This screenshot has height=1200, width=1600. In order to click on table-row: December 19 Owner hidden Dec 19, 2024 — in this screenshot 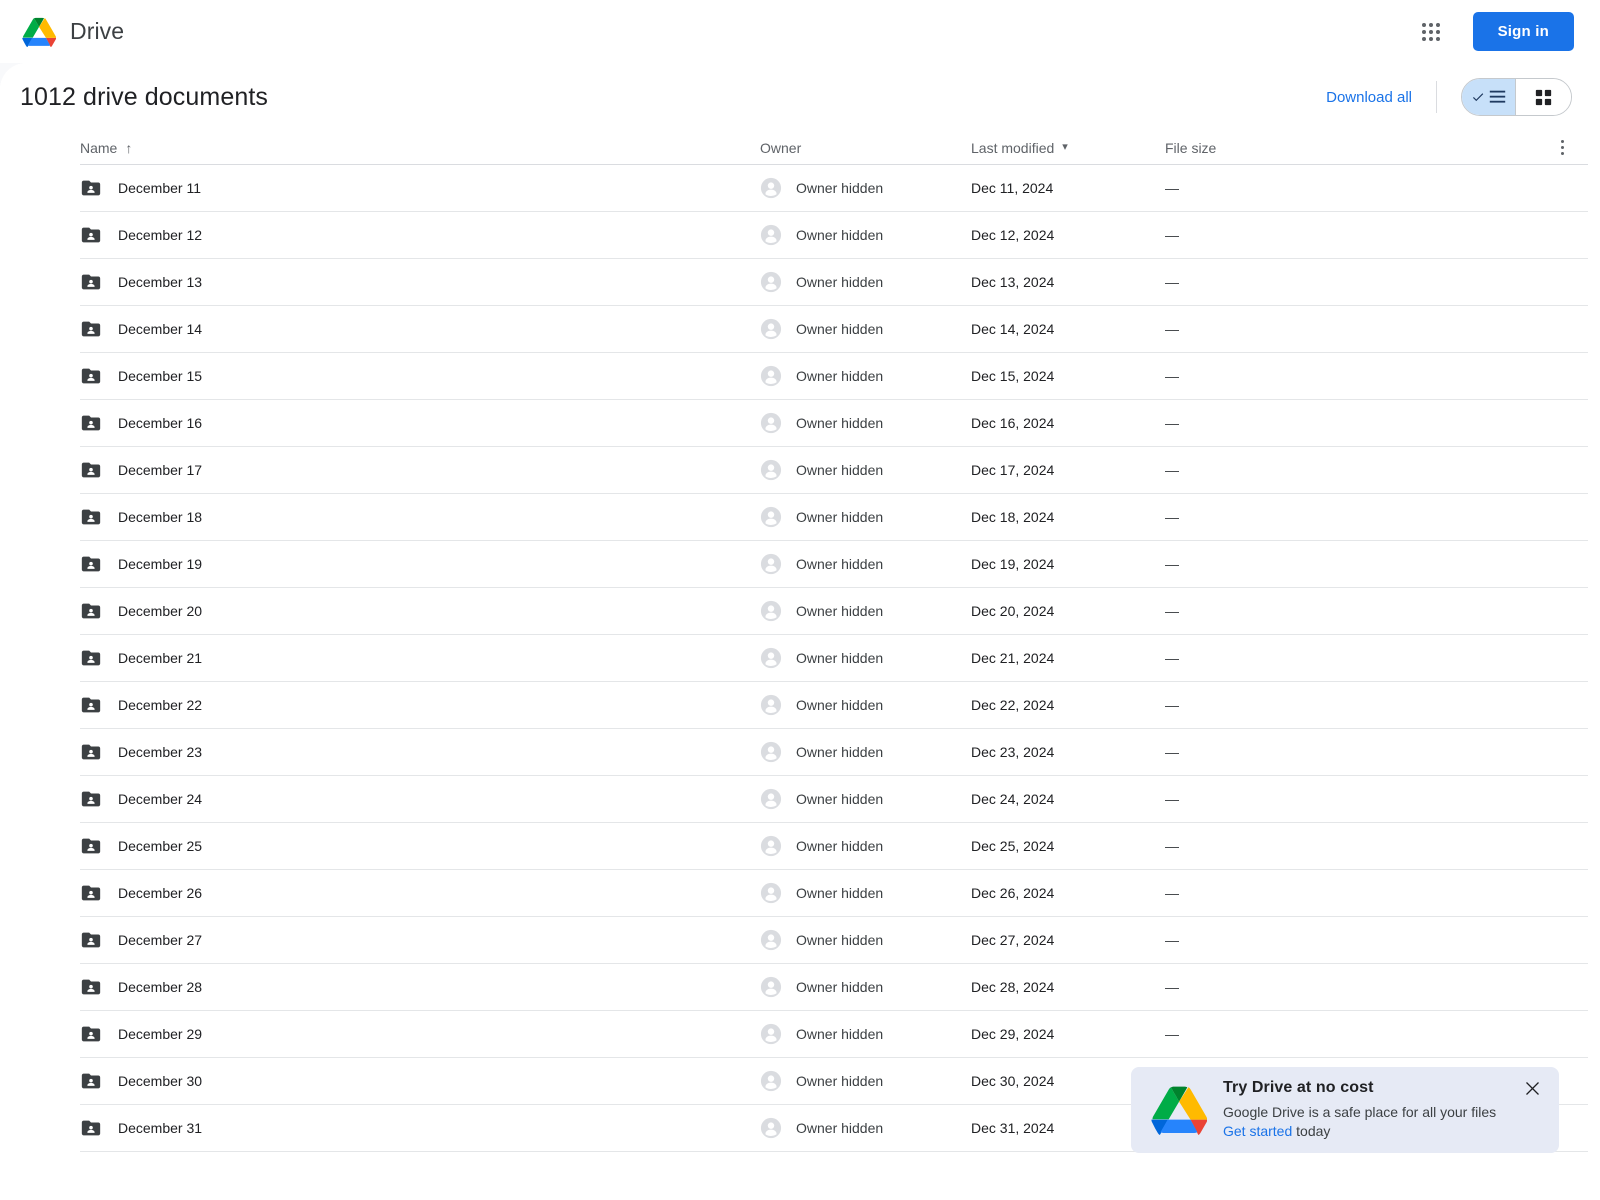, I will do `click(834, 564)`.